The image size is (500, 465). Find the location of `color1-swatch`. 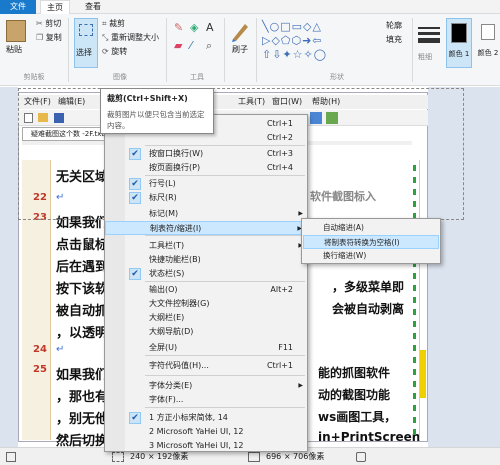

color1-swatch is located at coordinates (459, 33).